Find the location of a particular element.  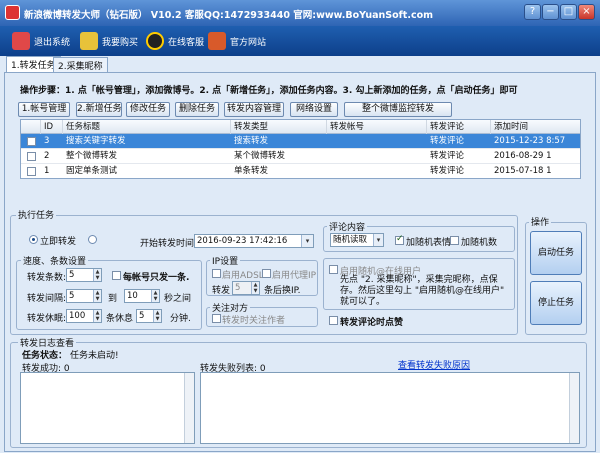

follow-checkbox is located at coordinates (216, 318).